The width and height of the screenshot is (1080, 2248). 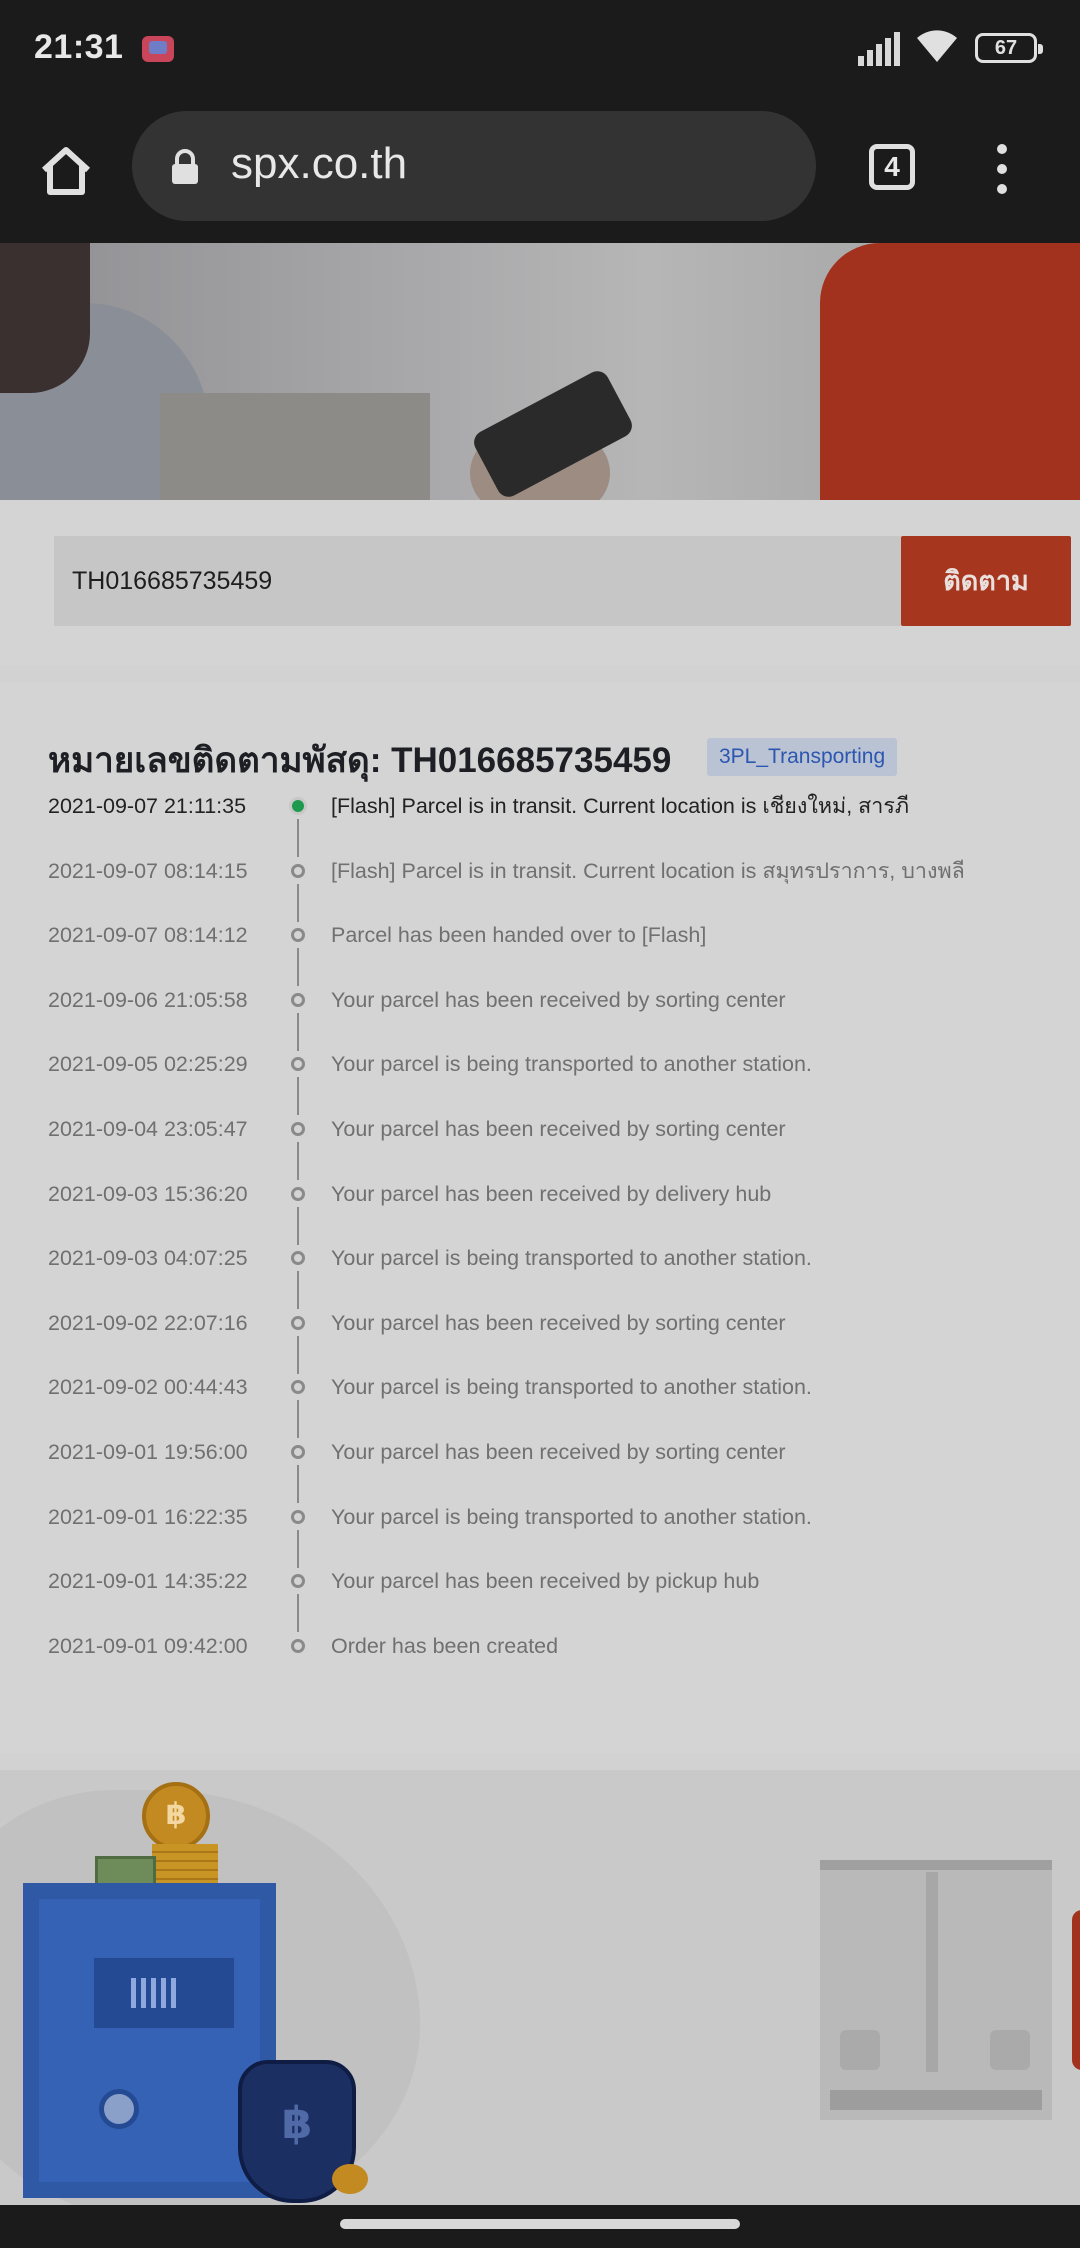 What do you see at coordinates (66, 170) in the screenshot?
I see `home-icon` at bounding box center [66, 170].